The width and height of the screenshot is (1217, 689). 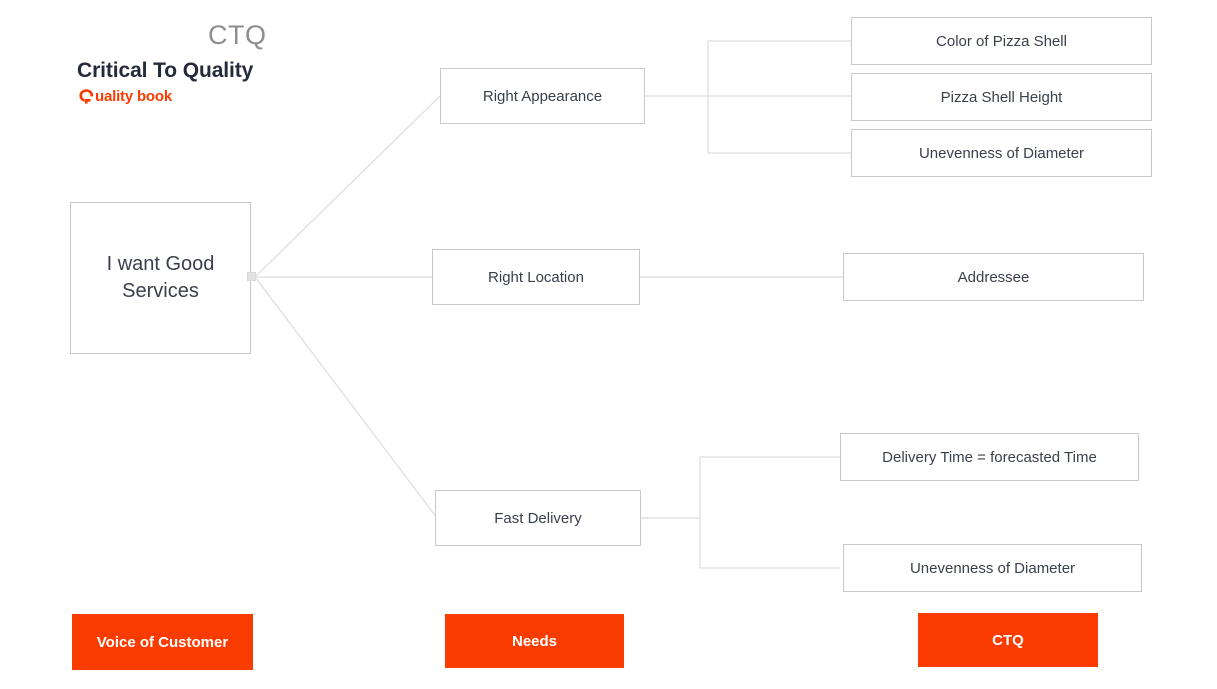 I want to click on legend-needs: Needs, so click(x=534, y=641).